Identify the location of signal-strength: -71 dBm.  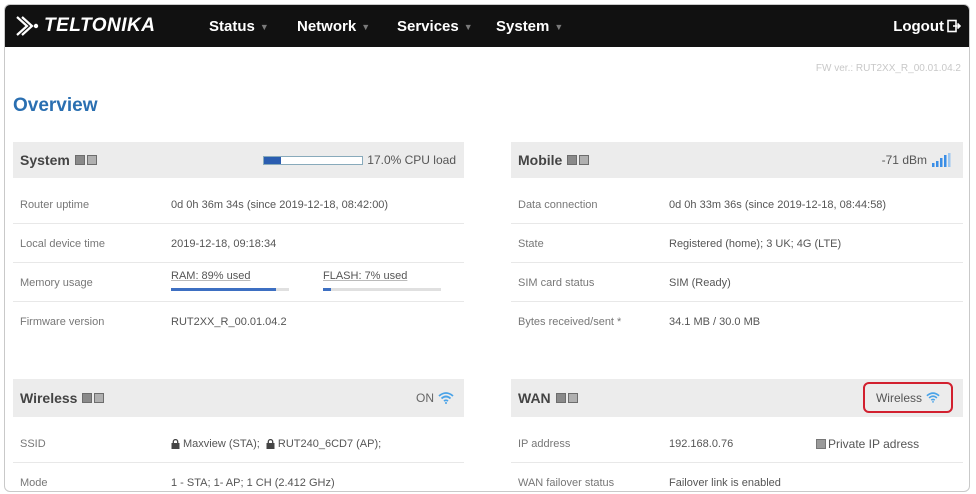
(916, 160).